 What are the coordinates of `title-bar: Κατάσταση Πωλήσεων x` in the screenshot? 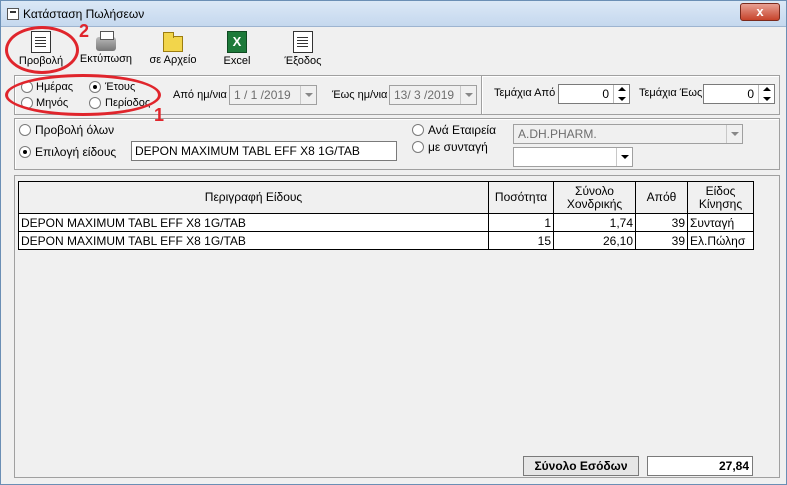 It's located at (393, 14).